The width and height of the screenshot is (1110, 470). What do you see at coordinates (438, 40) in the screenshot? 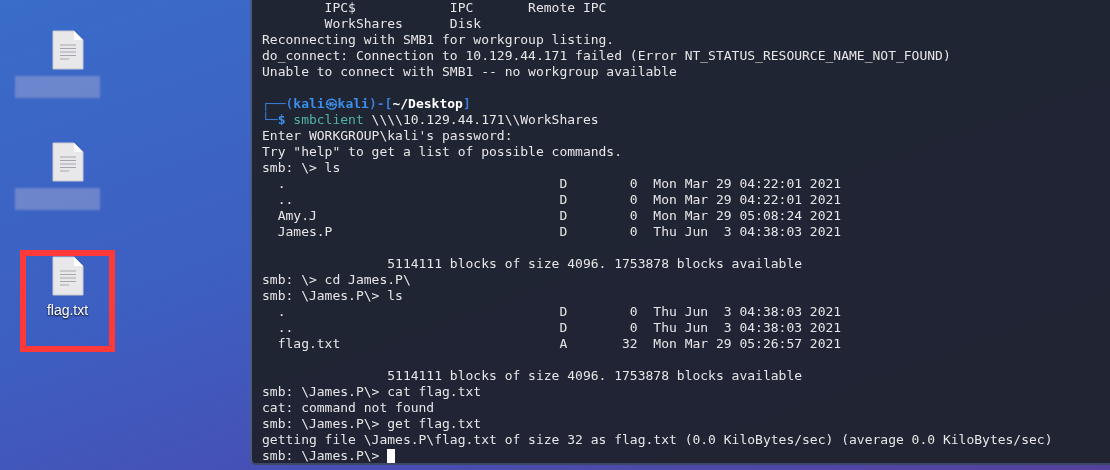
I see `terminal-line: Reconnecting with SMB1 for workgroup listing.` at bounding box center [438, 40].